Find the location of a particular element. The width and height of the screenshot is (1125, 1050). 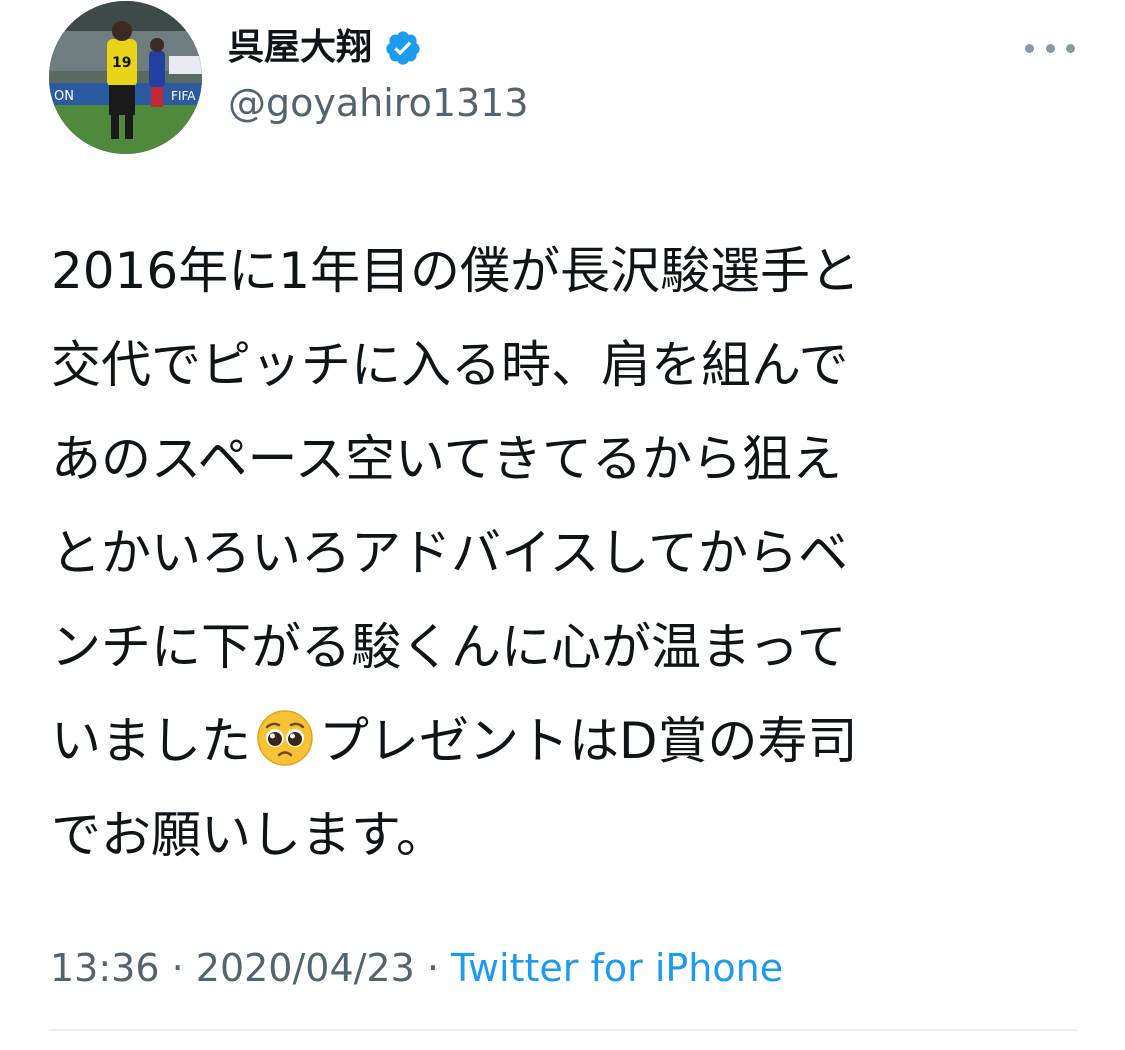

name-row: 呉屋大翔 is located at coordinates (325, 48).